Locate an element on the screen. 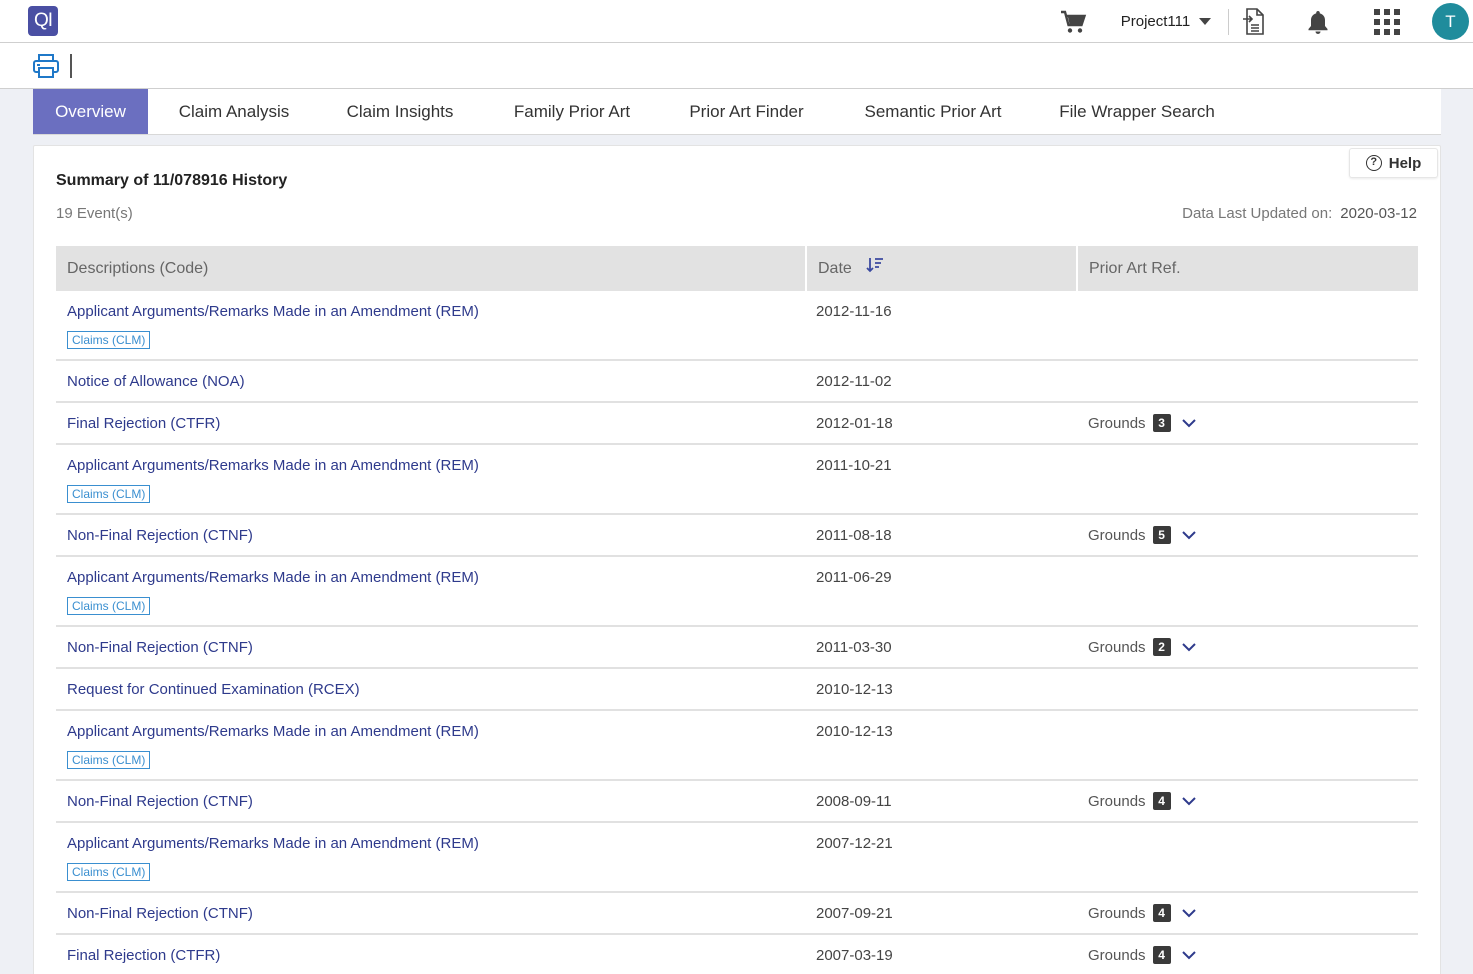 Image resolution: width=1473 pixels, height=974 pixels. event-count: 19 Event(s) is located at coordinates (94, 213).